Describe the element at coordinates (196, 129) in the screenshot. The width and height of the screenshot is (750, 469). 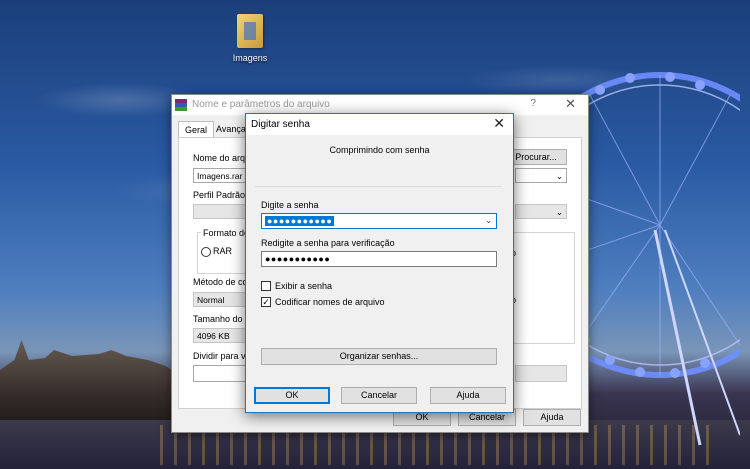
I see `tab-geral: Geral` at that location.